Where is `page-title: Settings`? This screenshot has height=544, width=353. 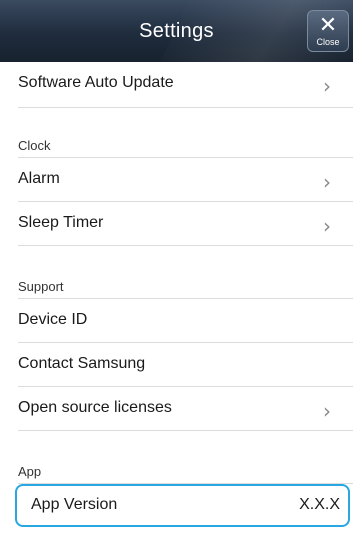 page-title: Settings is located at coordinates (176, 31).